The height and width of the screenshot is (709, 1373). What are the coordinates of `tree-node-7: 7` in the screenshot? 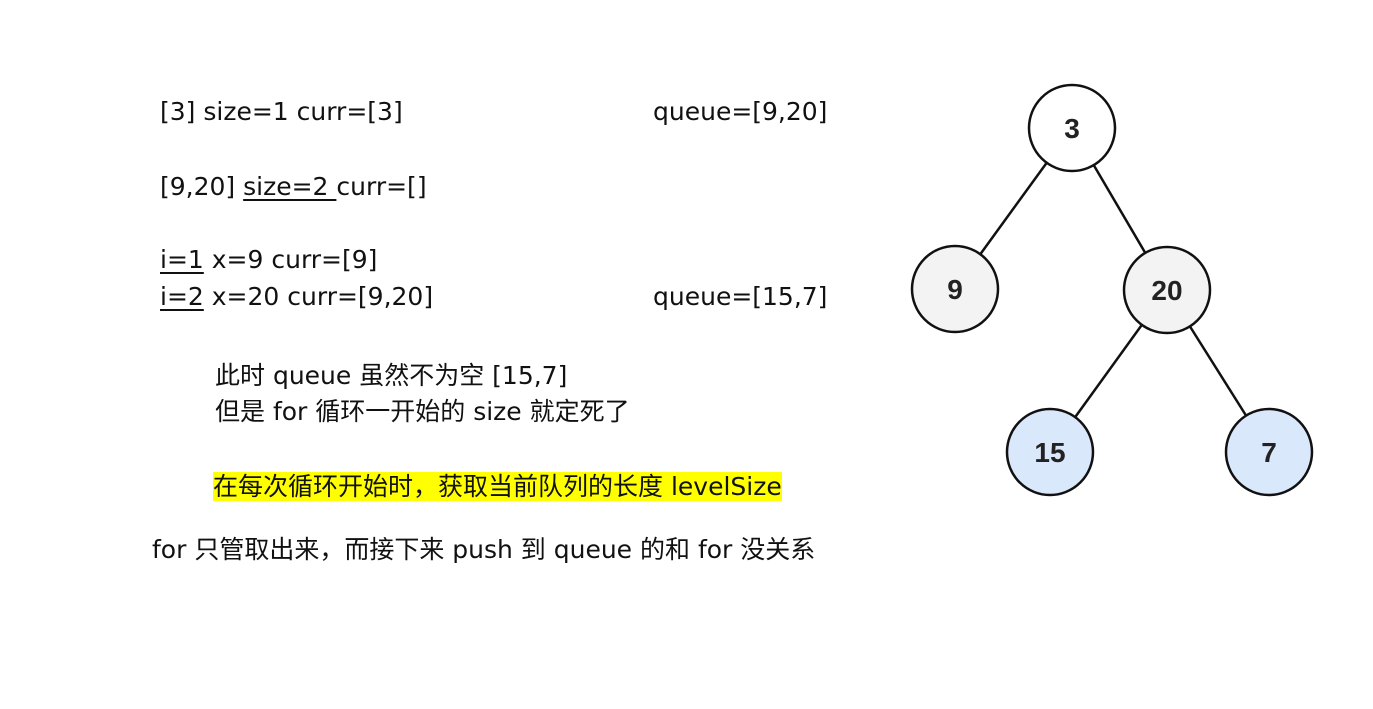 It's located at (1269, 452).